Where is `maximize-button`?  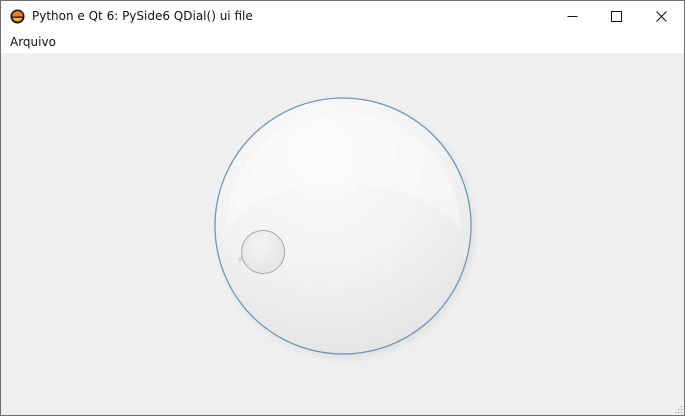 maximize-button is located at coordinates (616, 16).